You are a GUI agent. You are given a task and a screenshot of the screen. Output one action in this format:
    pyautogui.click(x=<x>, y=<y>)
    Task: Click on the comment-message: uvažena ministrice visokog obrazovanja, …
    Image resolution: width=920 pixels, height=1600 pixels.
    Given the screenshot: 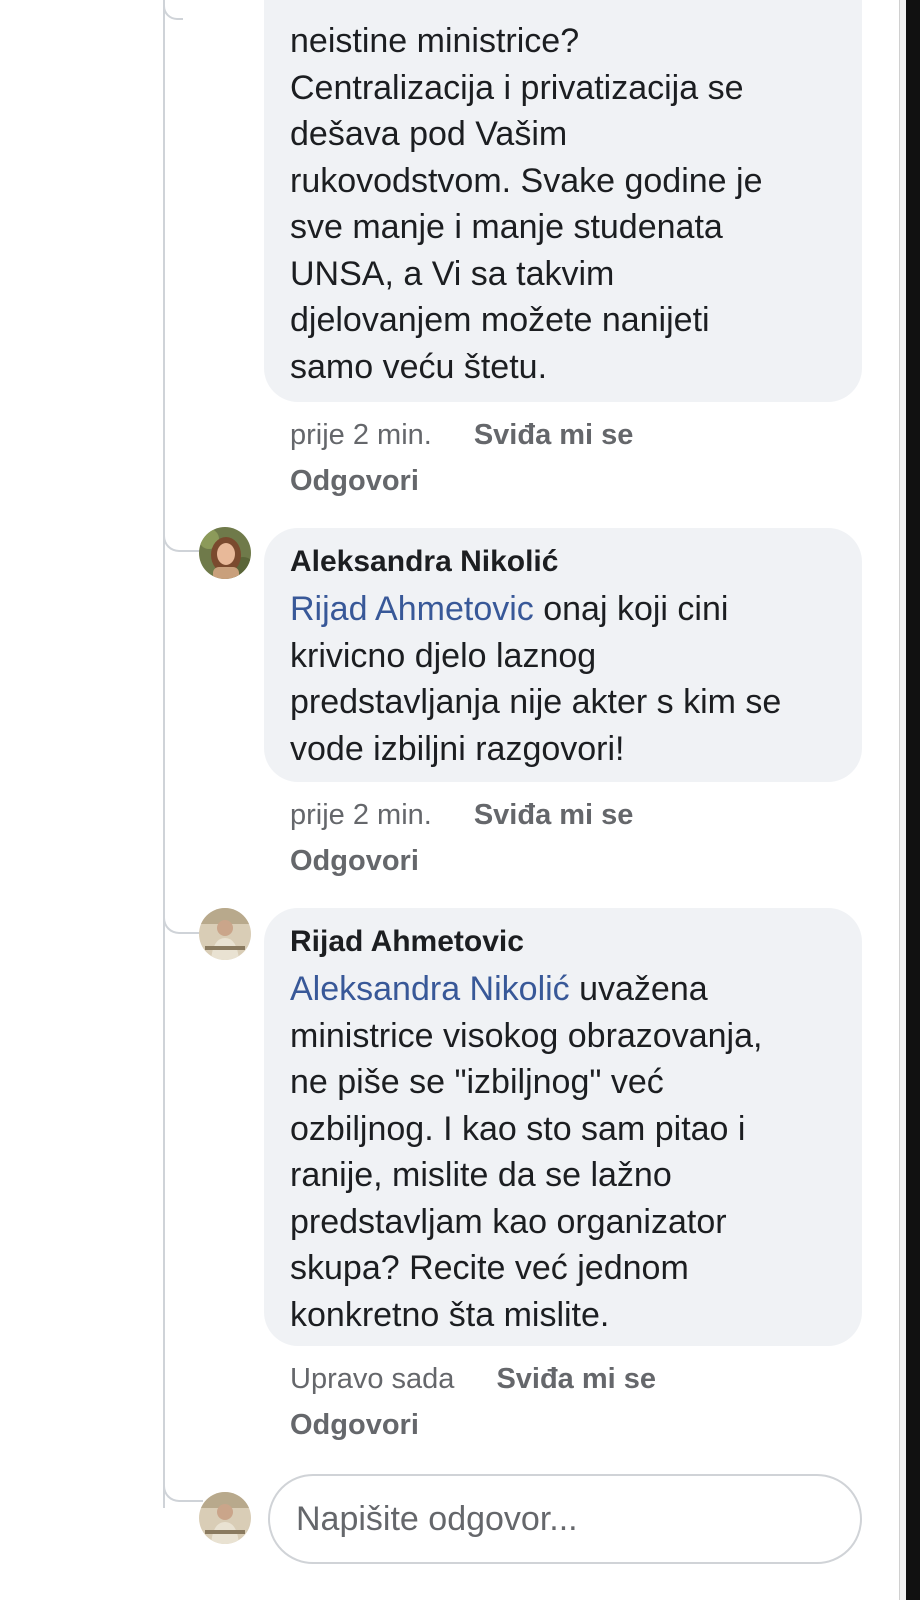 What is the action you would take?
    pyautogui.click(x=526, y=1152)
    